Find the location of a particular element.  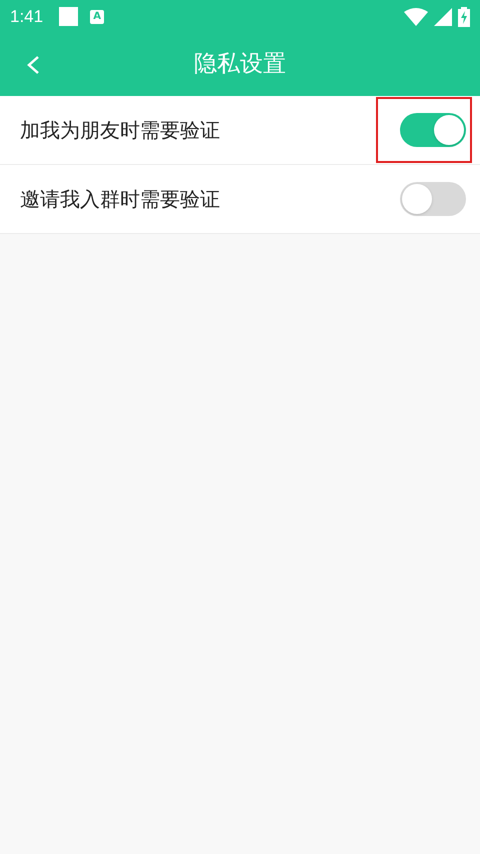

square-notification-icon is located at coordinates (68, 16).